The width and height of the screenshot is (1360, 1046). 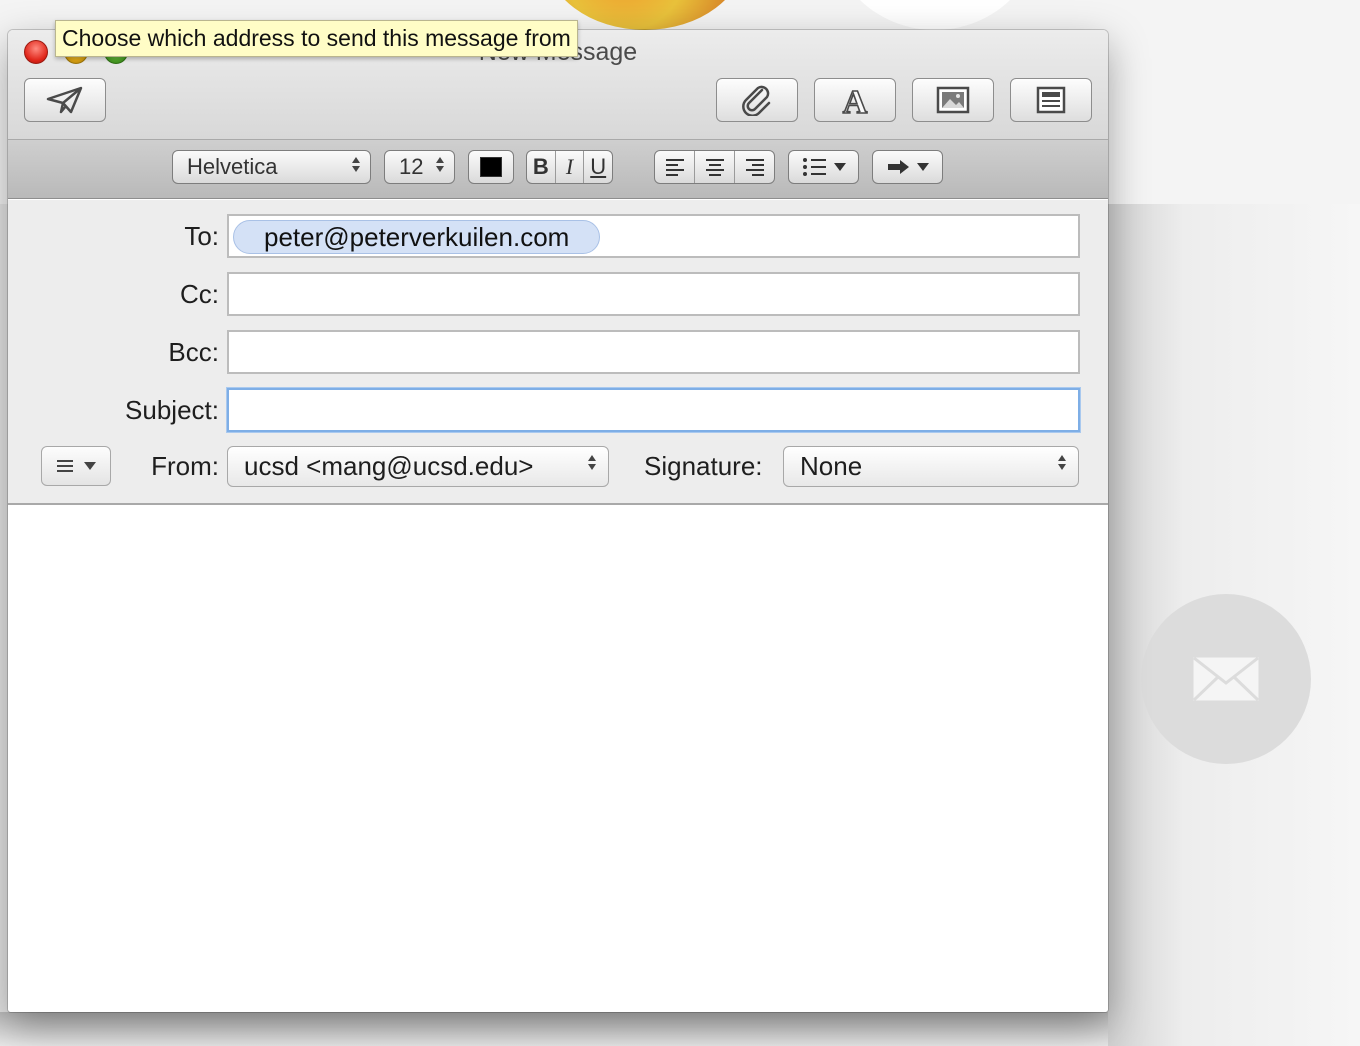 I want to click on align-right-button, so click(x=754, y=167).